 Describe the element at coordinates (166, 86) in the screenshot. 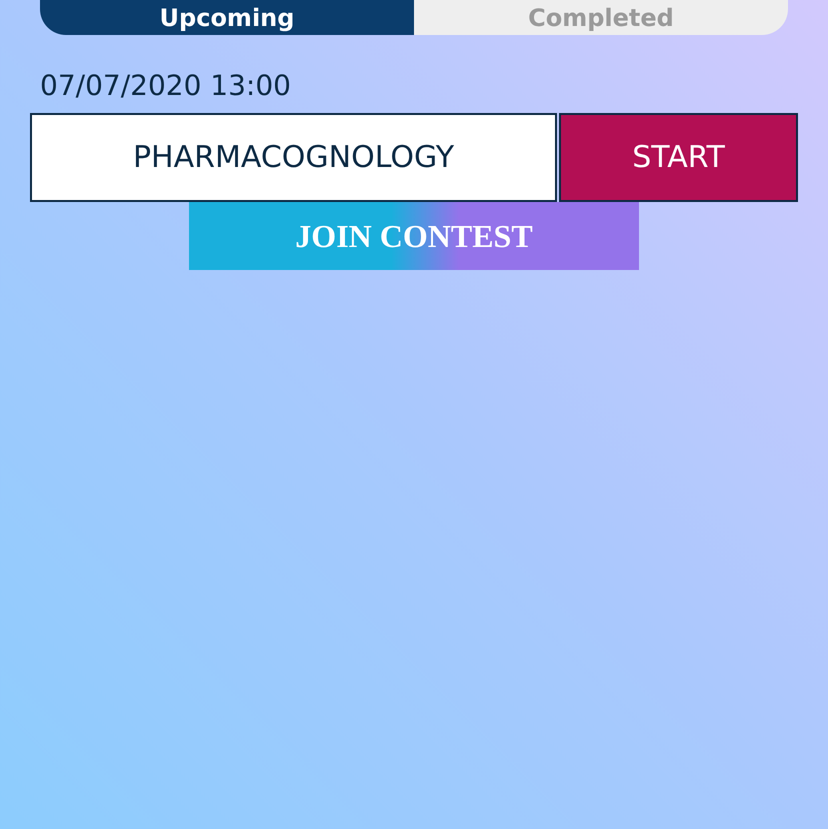

I see `contest-datetime: 07/07/2020 13:00` at that location.